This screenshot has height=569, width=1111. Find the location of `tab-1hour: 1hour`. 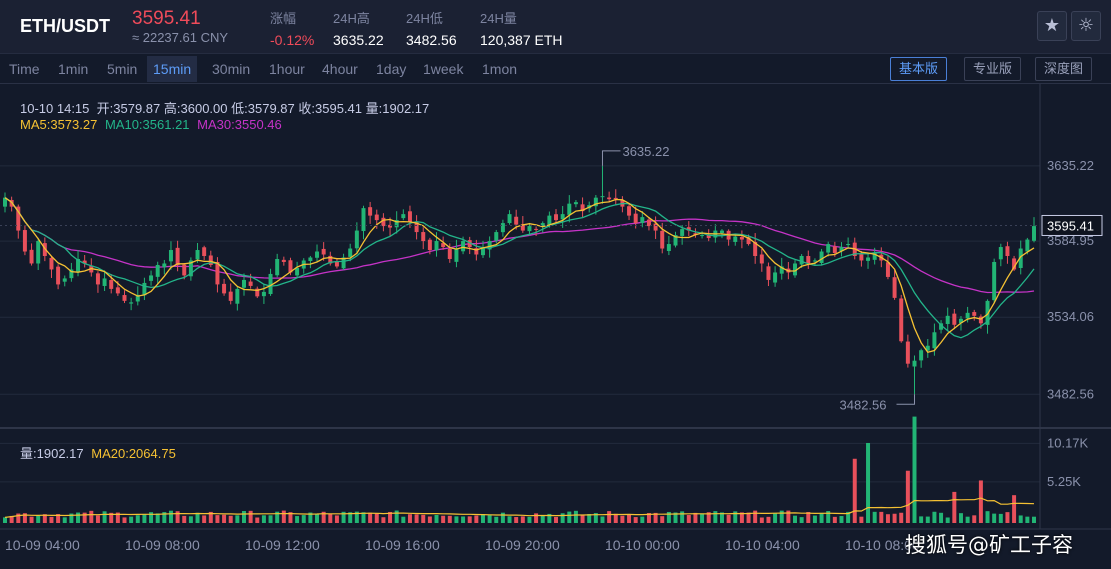

tab-1hour: 1hour is located at coordinates (287, 69).